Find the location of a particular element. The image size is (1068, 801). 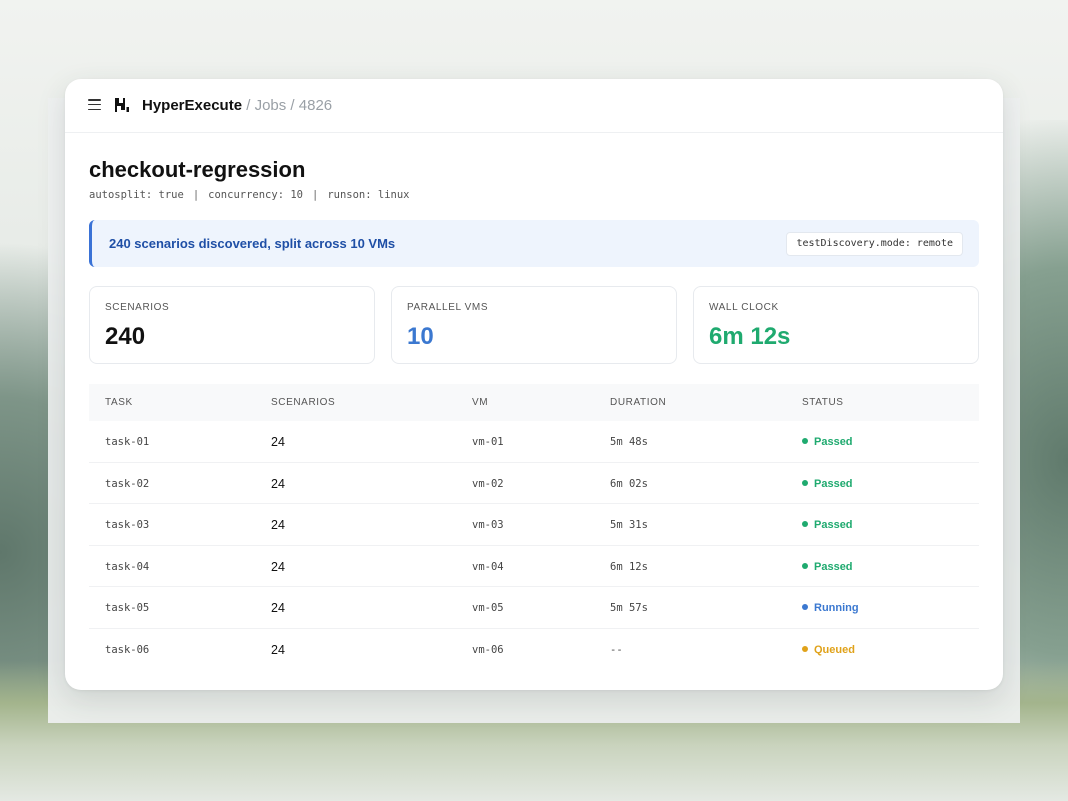

breadcrumb: HyperExecute / Jobs / 4826 is located at coordinates (237, 106).